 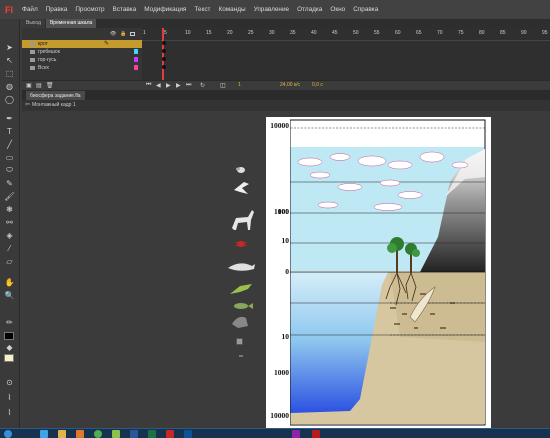 I want to click on layer-row: Всех, so click(x=82, y=68).